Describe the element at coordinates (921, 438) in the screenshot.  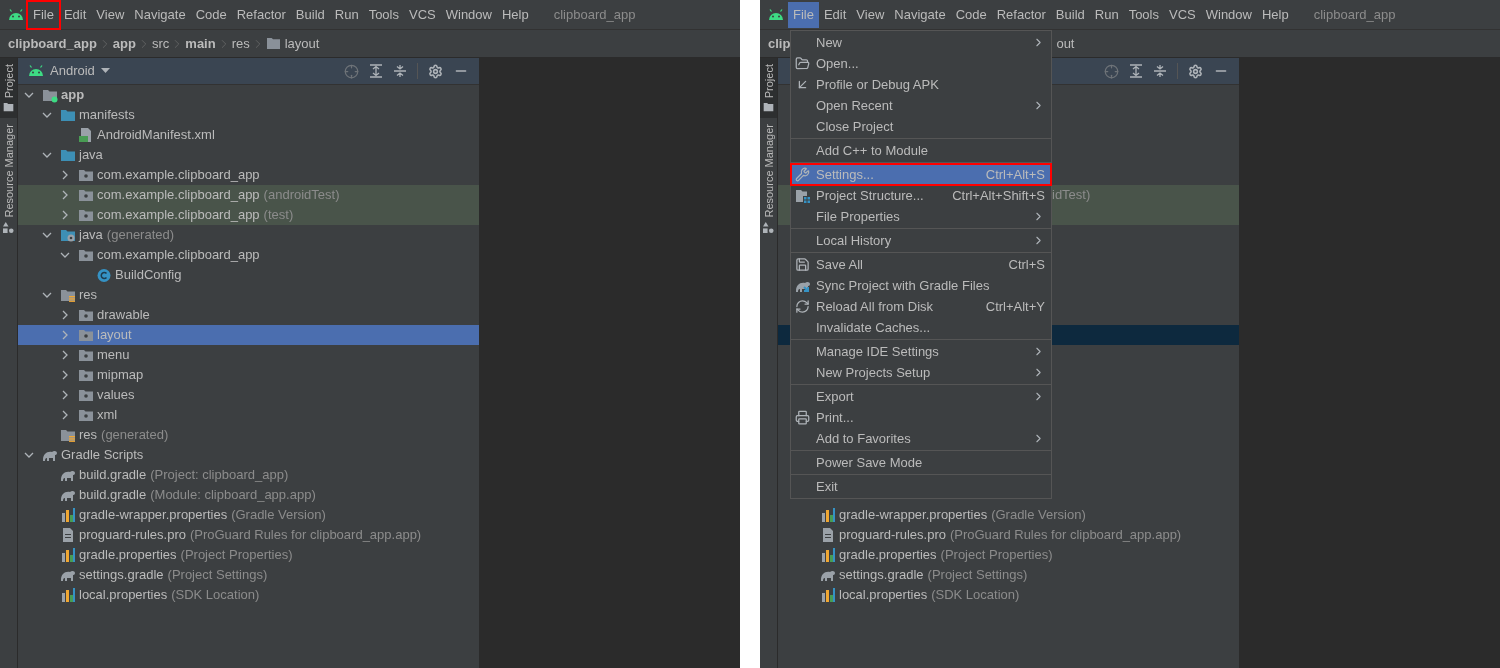
I see `menu-item: Add to Favorites` at that location.